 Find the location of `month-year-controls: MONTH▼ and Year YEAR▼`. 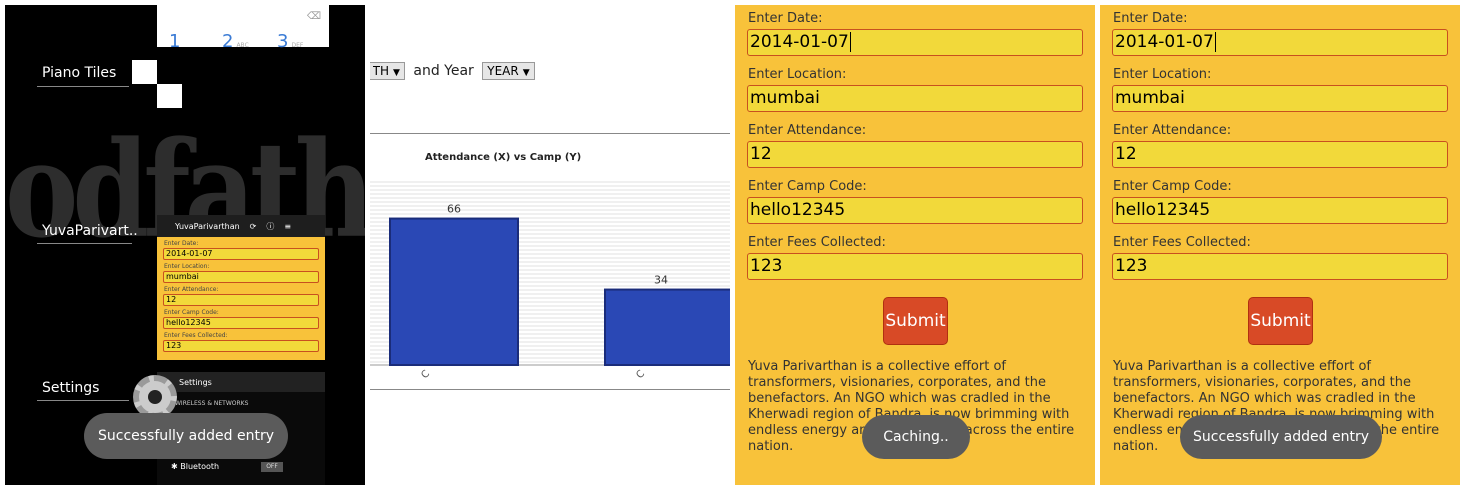

month-year-controls: MONTH▼ and Year YEAR▼ is located at coordinates (452, 71).